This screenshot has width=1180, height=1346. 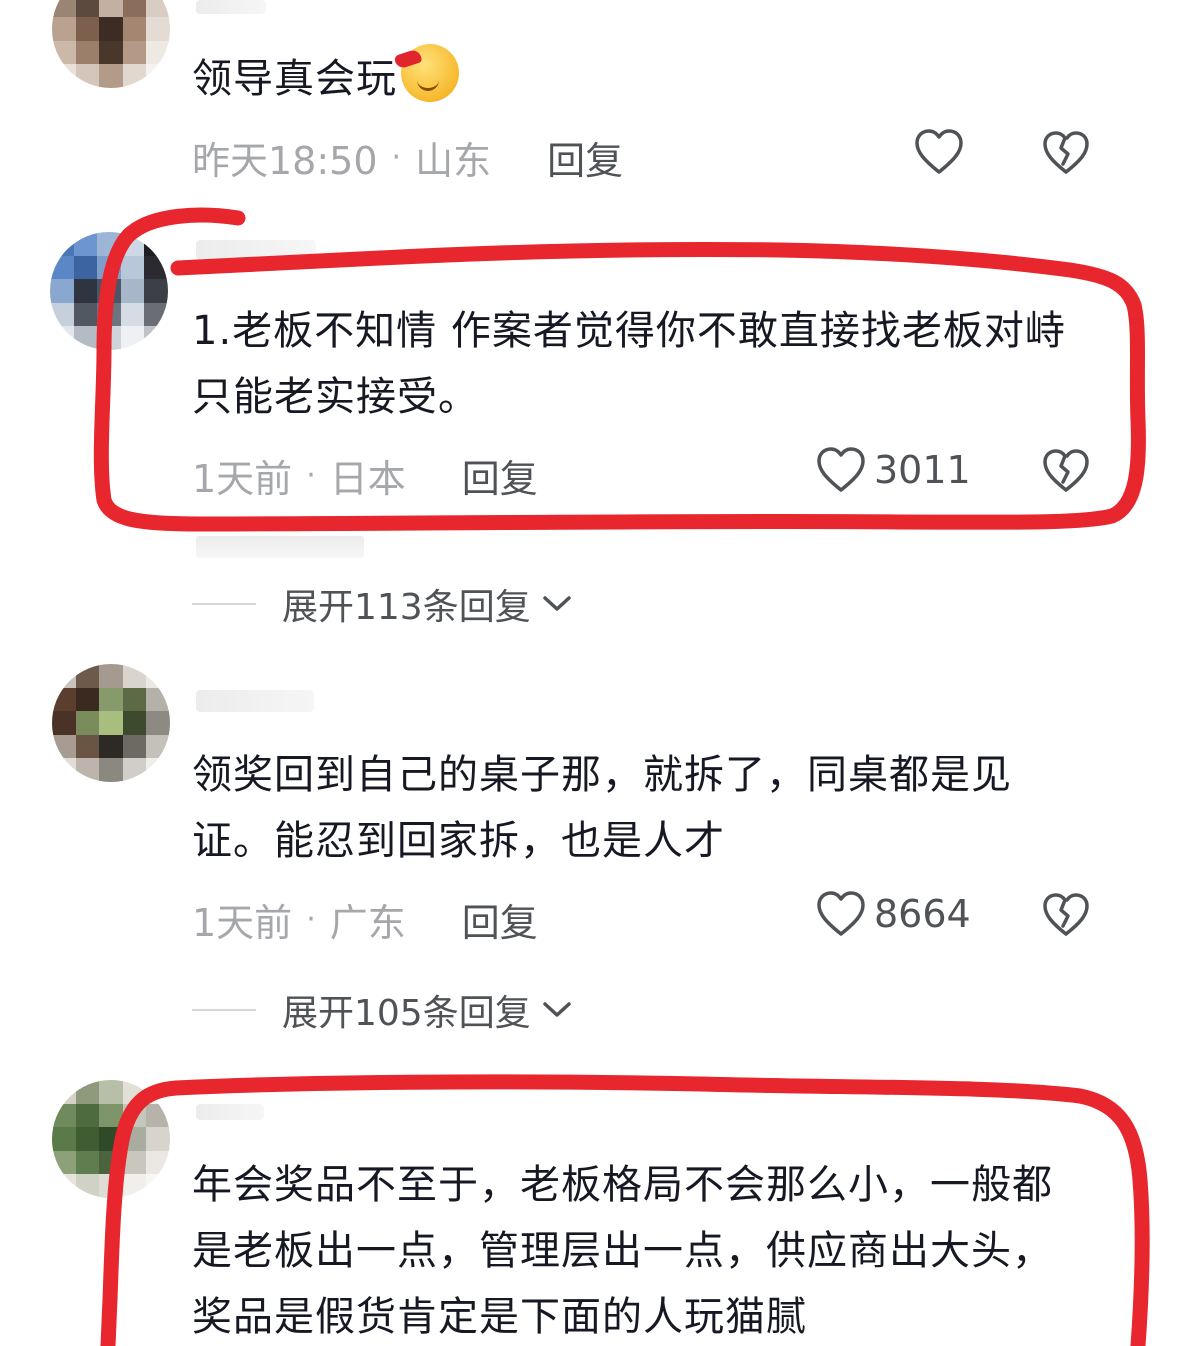 What do you see at coordinates (629, 364) in the screenshot?
I see `comment-text: 1.老板不知情 作案者觉得你不敢直接找老板对峙 只能老实接受。` at bounding box center [629, 364].